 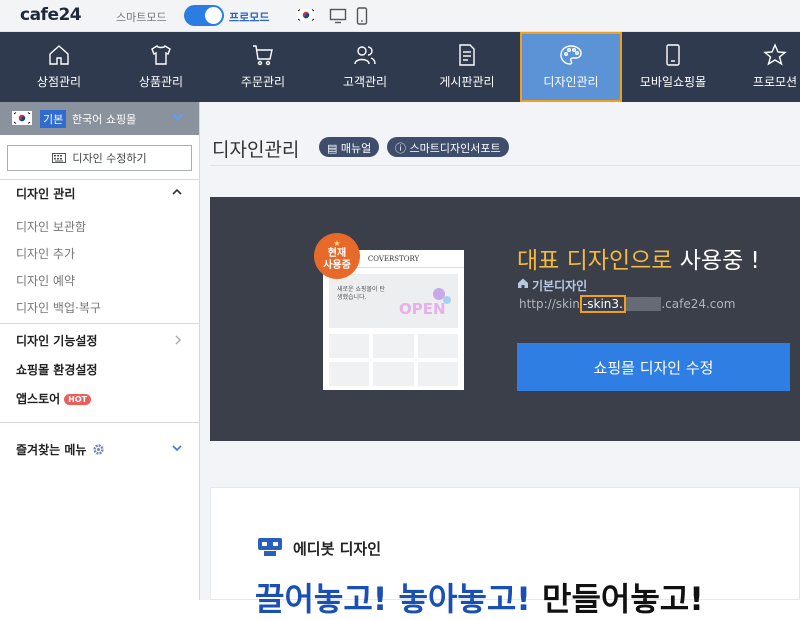 I want to click on headline-part: 만들어놓고!, so click(x=623, y=599).